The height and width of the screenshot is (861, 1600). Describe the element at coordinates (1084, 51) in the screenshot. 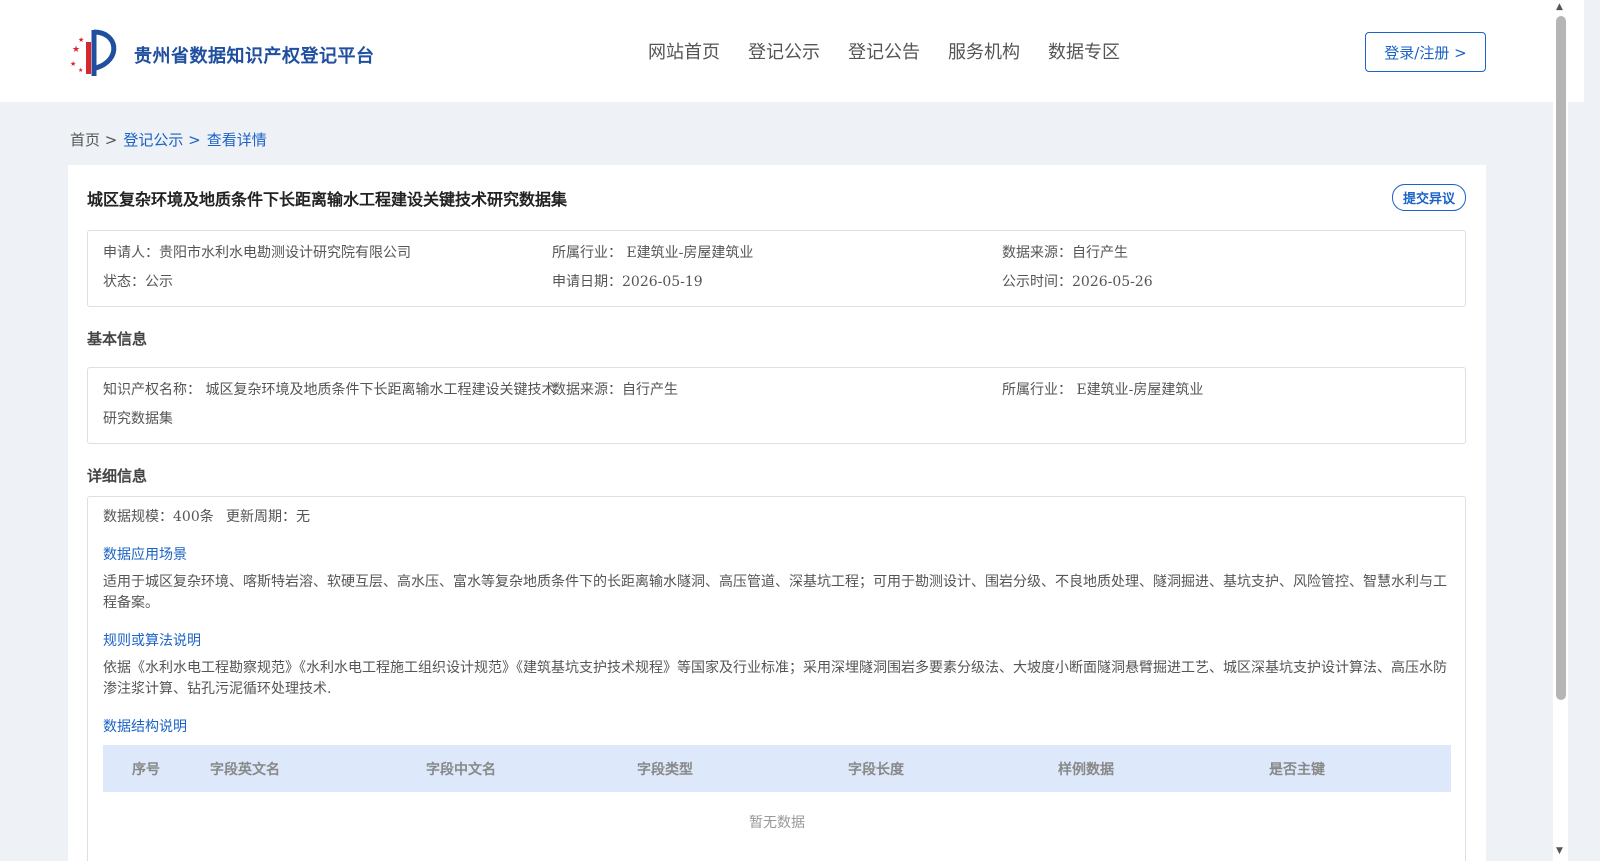

I see `nav-data-zone: 数据专区` at that location.